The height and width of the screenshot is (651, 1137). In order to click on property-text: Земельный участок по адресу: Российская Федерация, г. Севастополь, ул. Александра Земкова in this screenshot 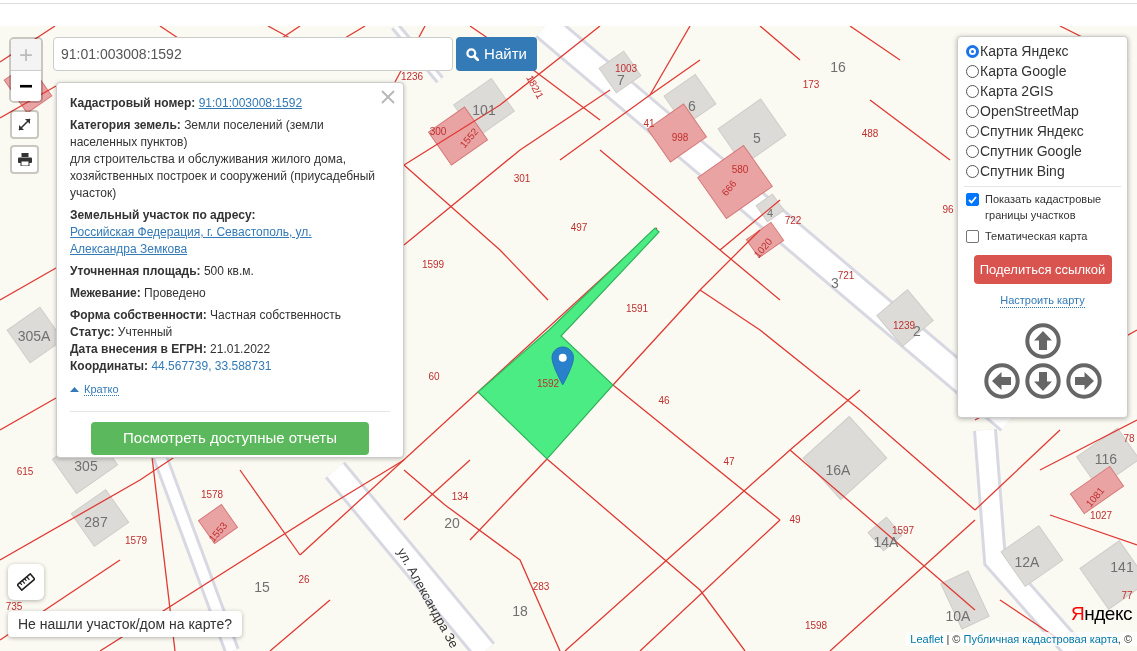, I will do `click(225, 232)`.